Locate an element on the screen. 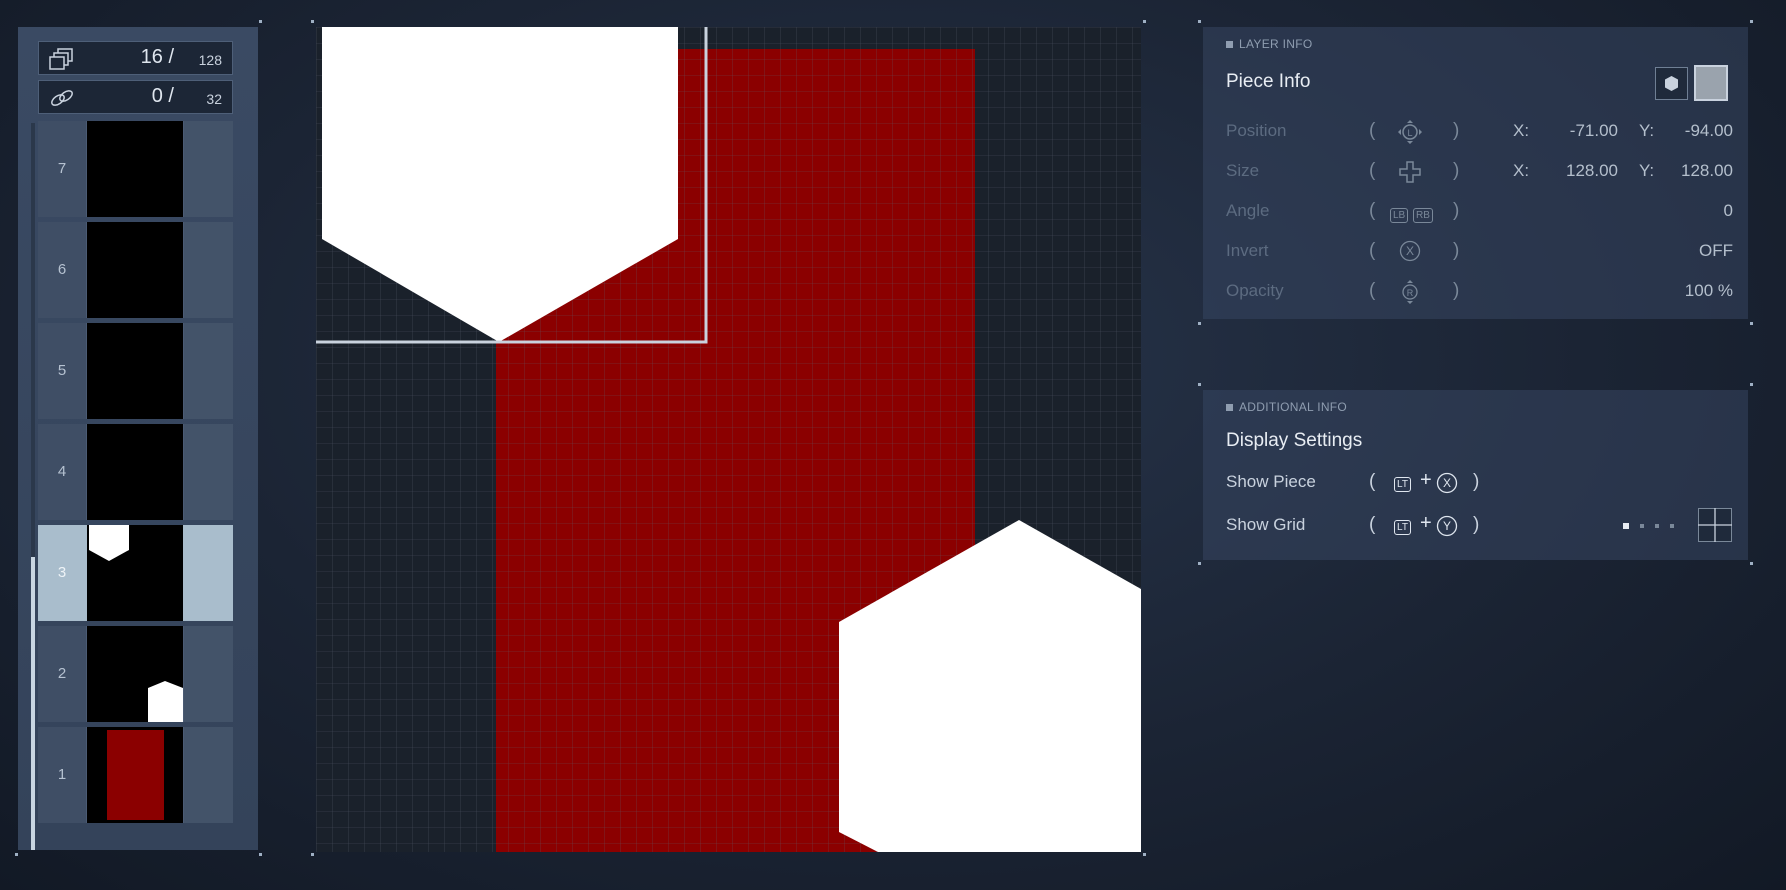 This screenshot has width=1786, height=890. layer-info-header: LAYER INFO is located at coordinates (1276, 44).